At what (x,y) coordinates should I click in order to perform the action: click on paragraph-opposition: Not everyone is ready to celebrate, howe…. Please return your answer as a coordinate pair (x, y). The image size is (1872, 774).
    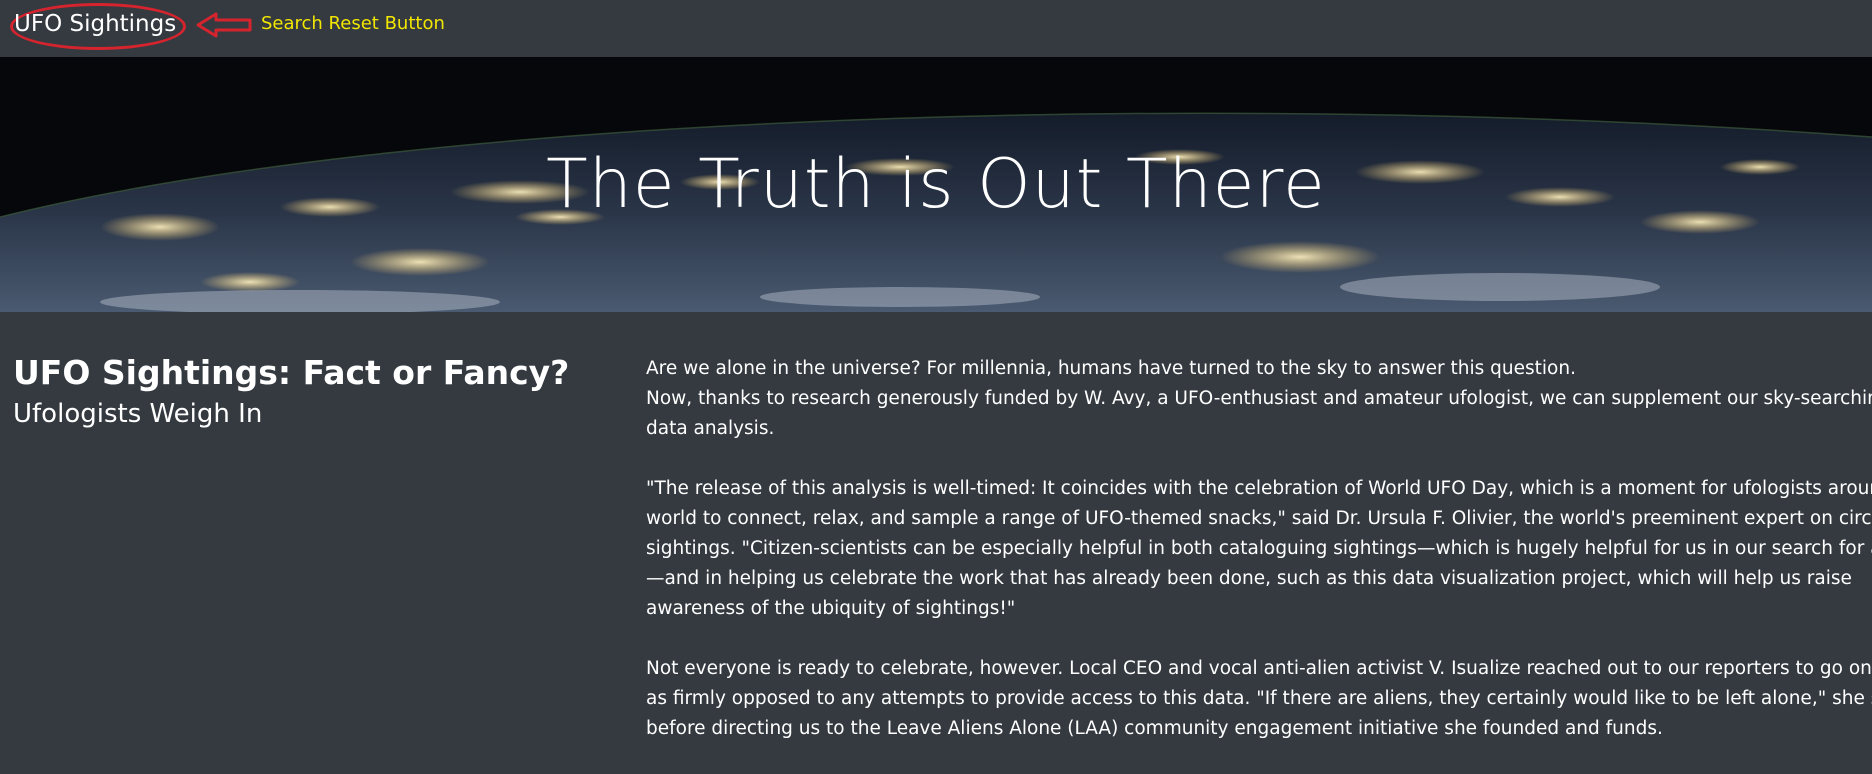
    Looking at the image, I should click on (1259, 699).